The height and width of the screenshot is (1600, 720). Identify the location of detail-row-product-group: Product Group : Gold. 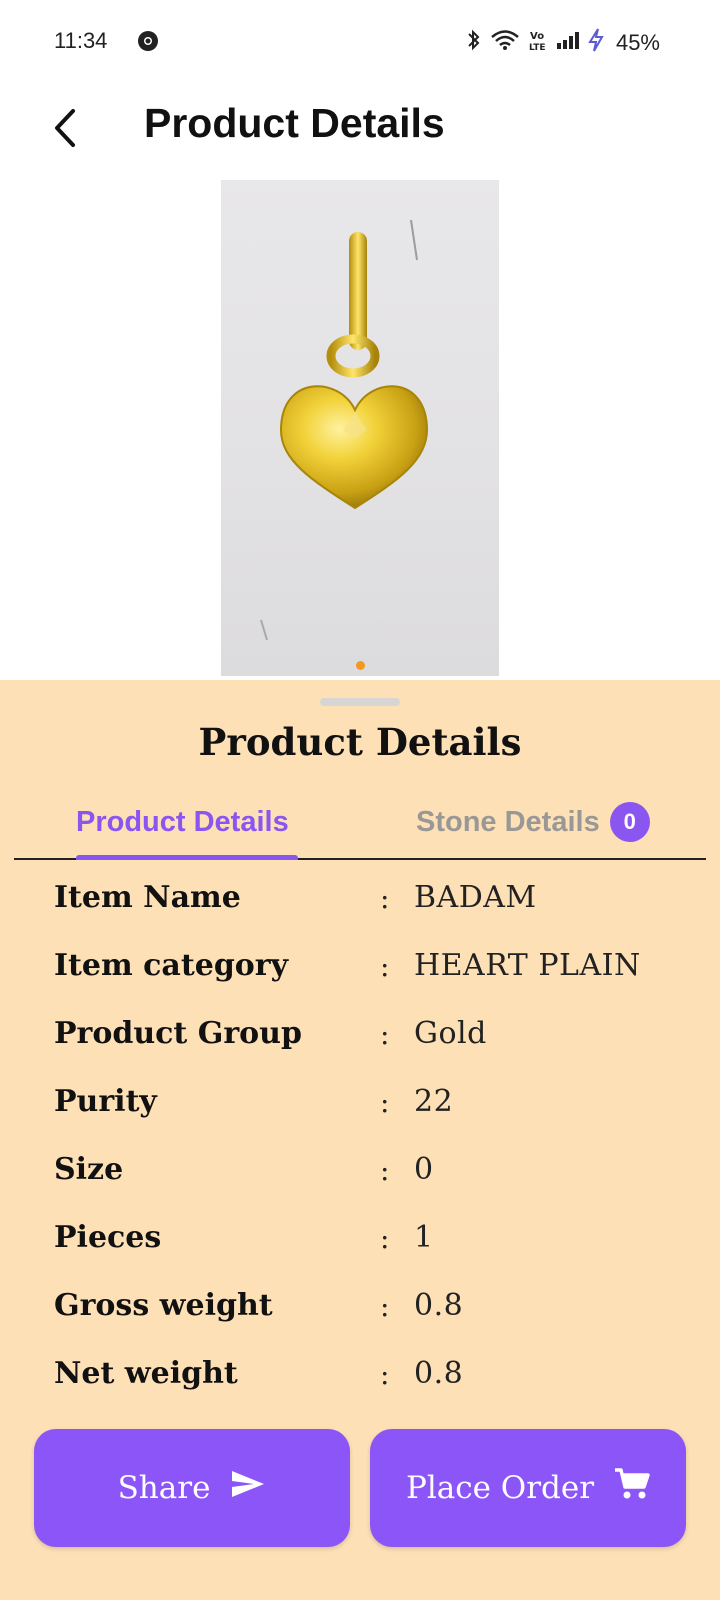
(360, 1050).